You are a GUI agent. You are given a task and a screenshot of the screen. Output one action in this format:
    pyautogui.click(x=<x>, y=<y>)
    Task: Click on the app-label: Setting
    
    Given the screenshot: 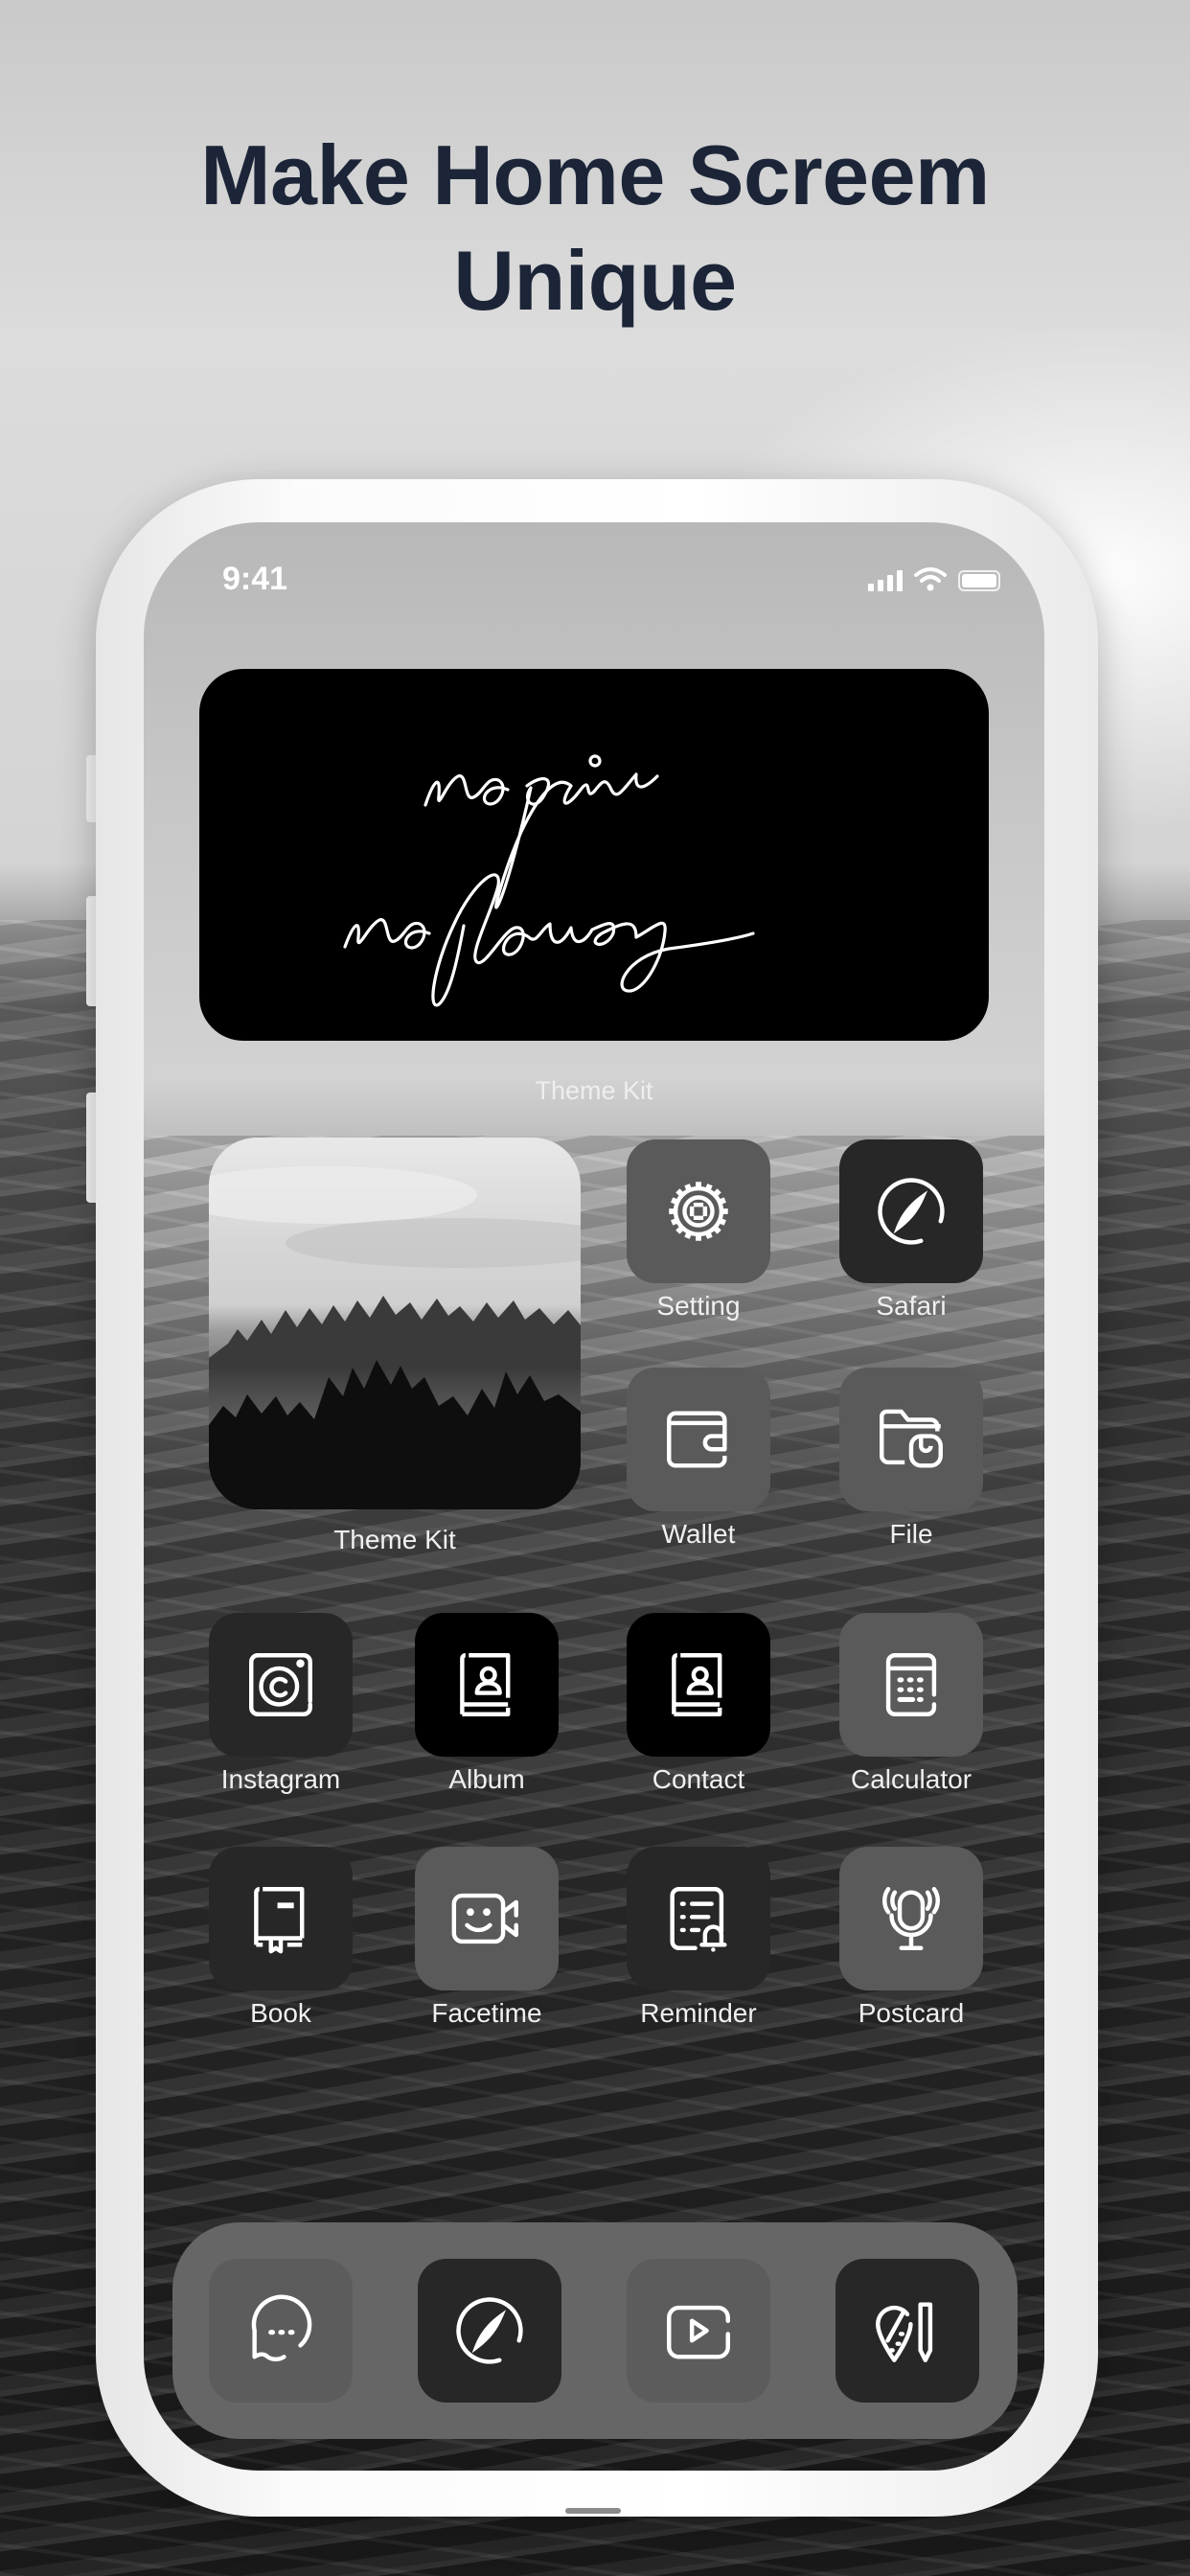 What is the action you would take?
    pyautogui.click(x=699, y=1306)
    